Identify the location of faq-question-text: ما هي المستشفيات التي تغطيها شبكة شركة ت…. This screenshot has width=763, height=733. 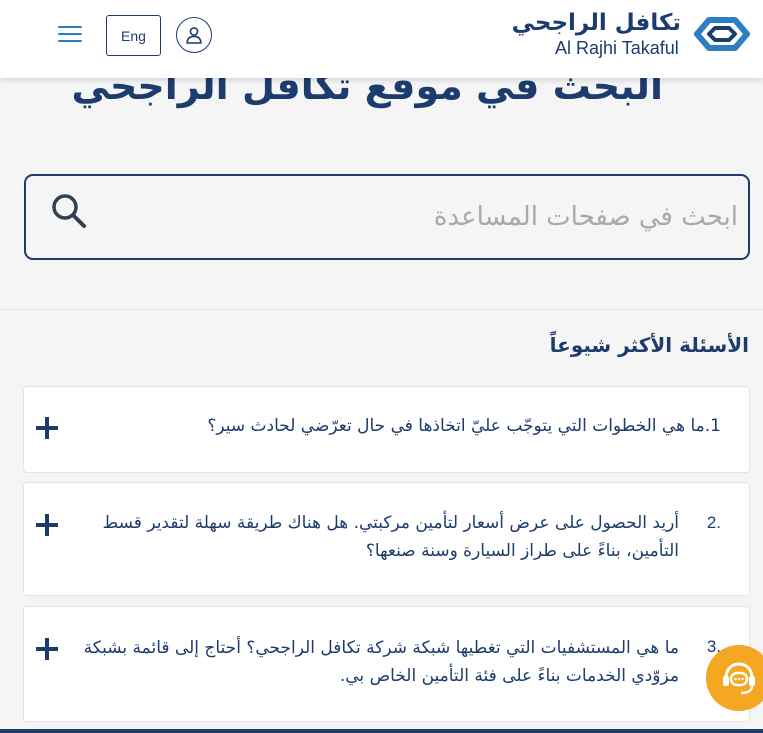
(381, 662).